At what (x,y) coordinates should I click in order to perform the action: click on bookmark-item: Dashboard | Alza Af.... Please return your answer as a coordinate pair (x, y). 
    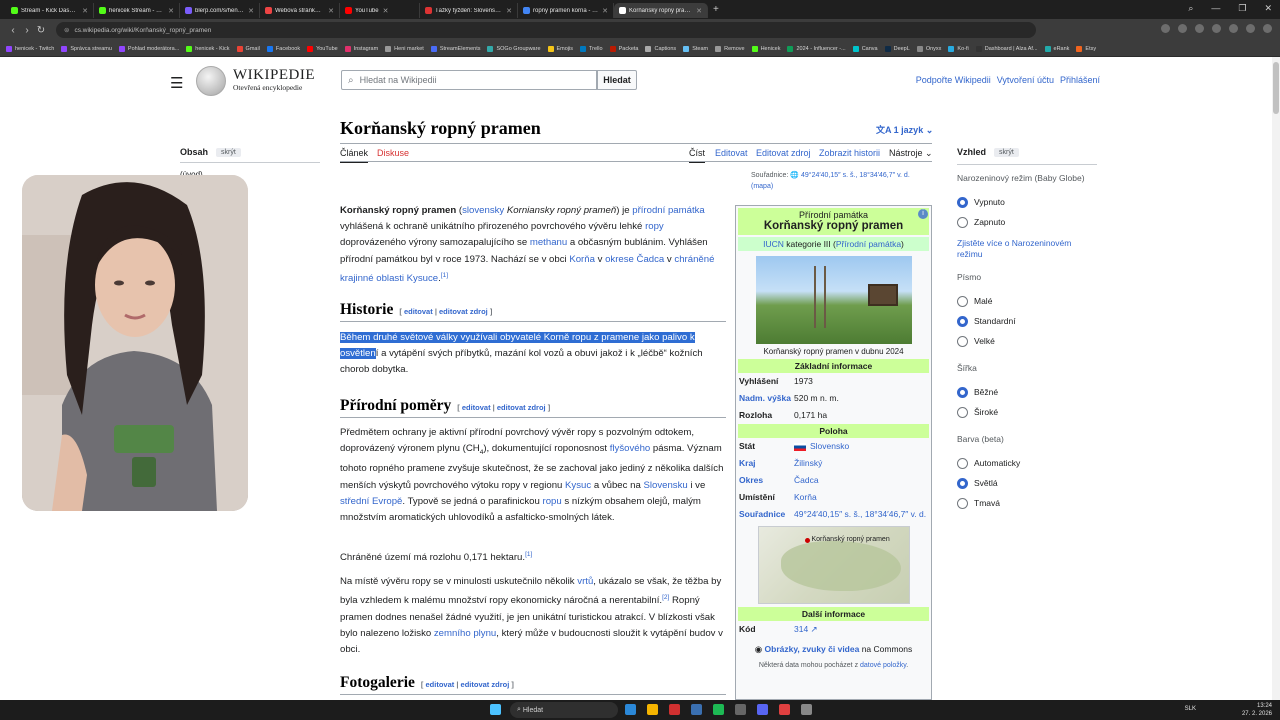
    Looking at the image, I should click on (1006, 48).